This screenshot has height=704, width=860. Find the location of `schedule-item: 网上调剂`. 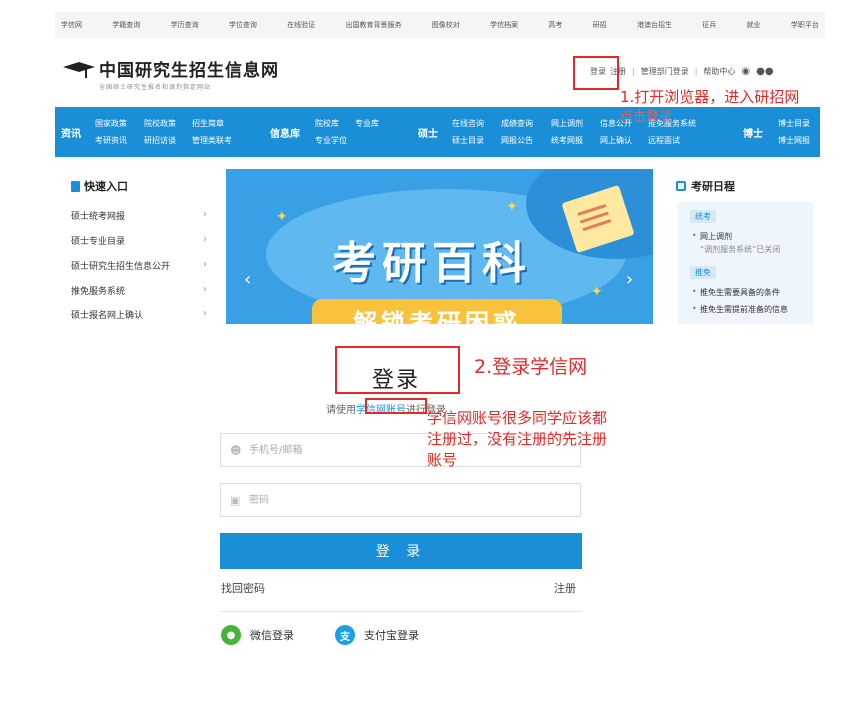

schedule-item: 网上调剂 is located at coordinates (712, 236).